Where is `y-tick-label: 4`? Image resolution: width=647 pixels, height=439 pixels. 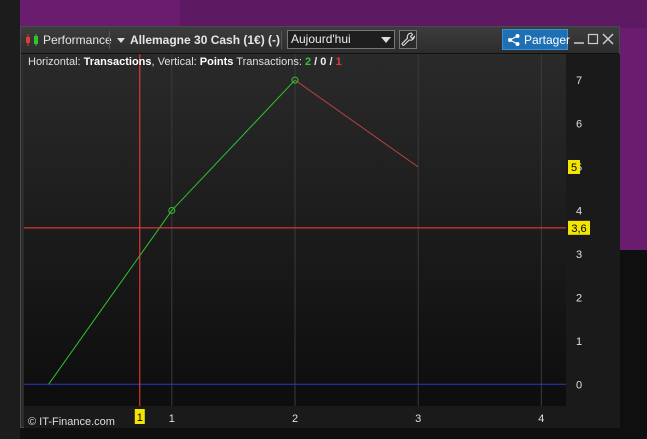
y-tick-label: 4 is located at coordinates (579, 211).